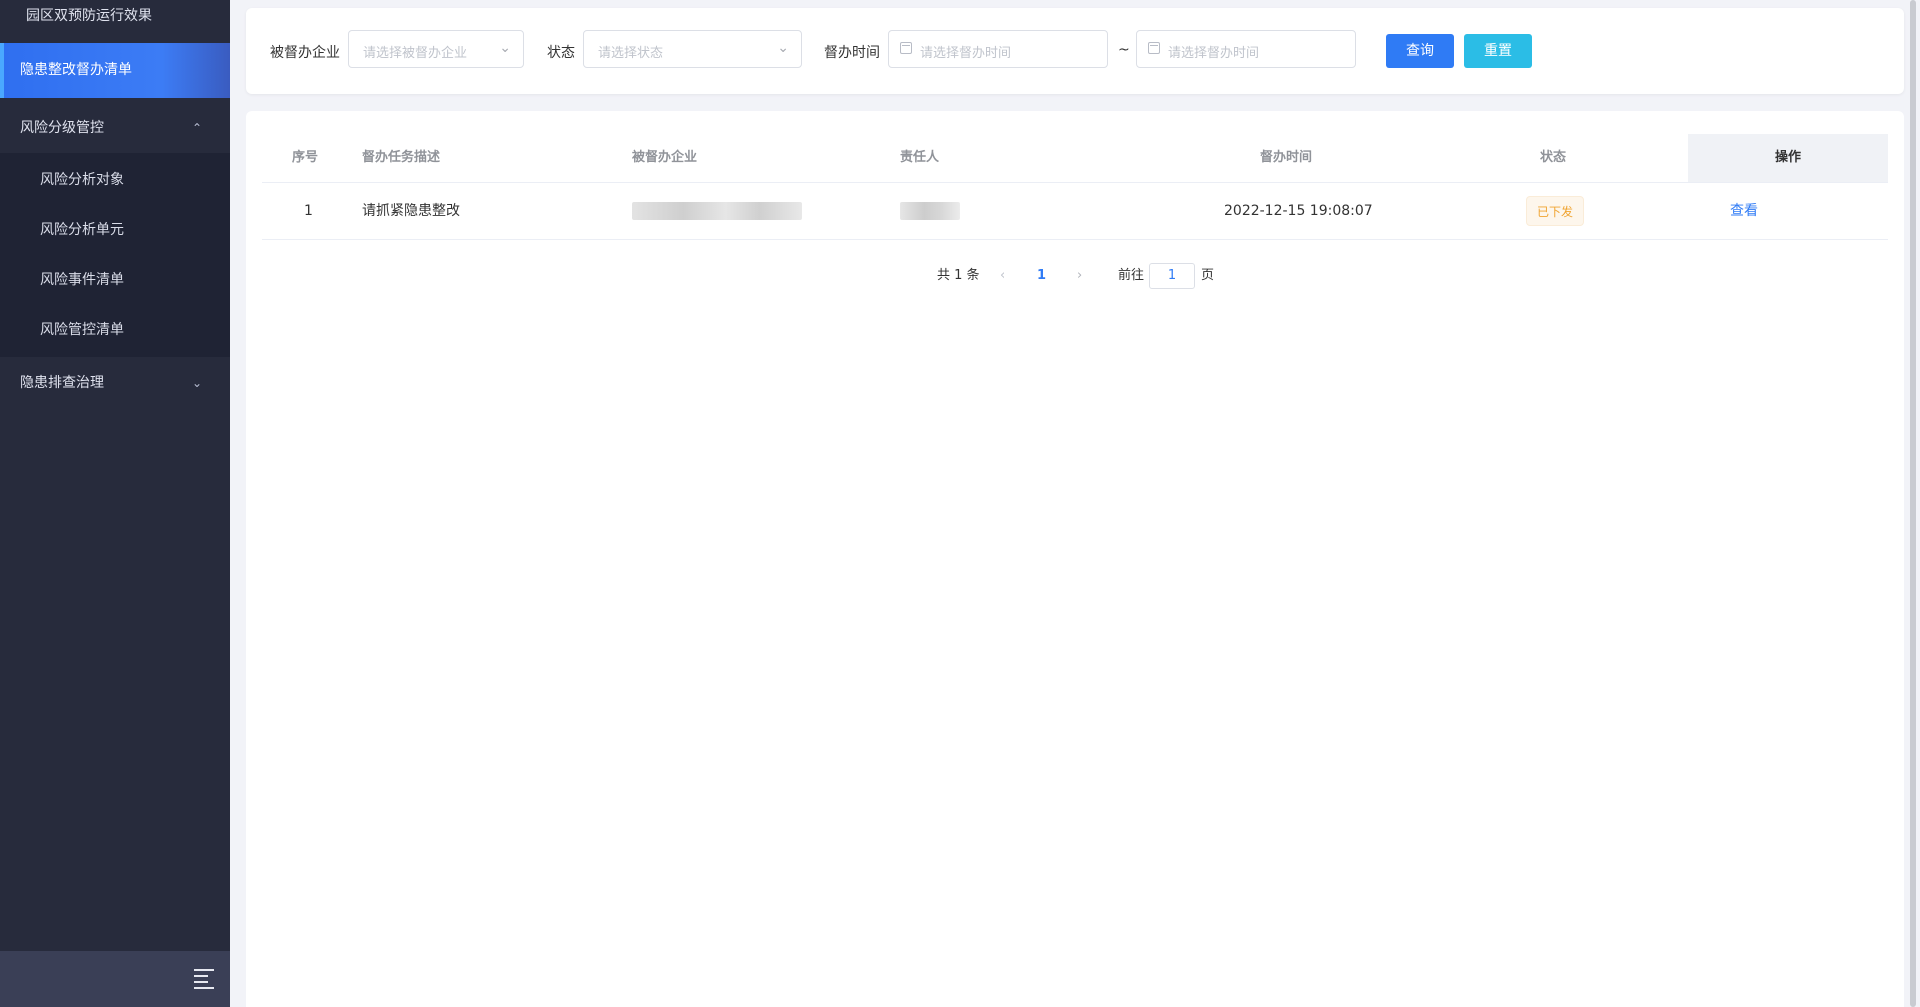 The width and height of the screenshot is (1920, 1007). I want to click on end-date-input: 请选择督办时间, so click(1246, 49).